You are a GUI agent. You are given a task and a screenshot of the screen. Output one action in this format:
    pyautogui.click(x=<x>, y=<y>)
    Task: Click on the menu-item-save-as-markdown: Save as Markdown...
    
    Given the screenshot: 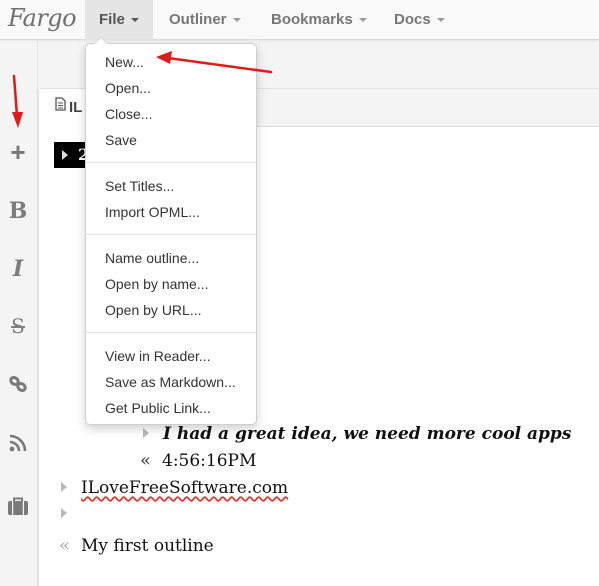 What is the action you would take?
    pyautogui.click(x=171, y=382)
    